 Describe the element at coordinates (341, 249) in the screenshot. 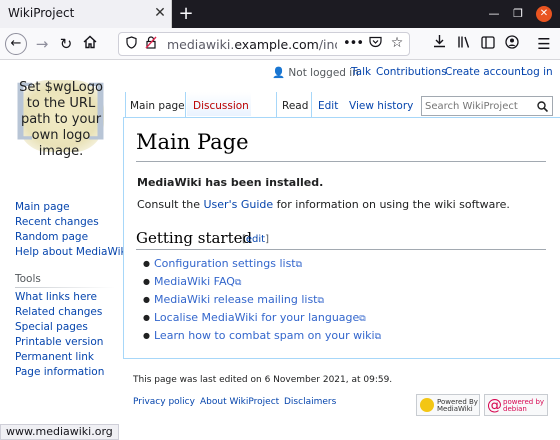

I see `section-divider` at that location.